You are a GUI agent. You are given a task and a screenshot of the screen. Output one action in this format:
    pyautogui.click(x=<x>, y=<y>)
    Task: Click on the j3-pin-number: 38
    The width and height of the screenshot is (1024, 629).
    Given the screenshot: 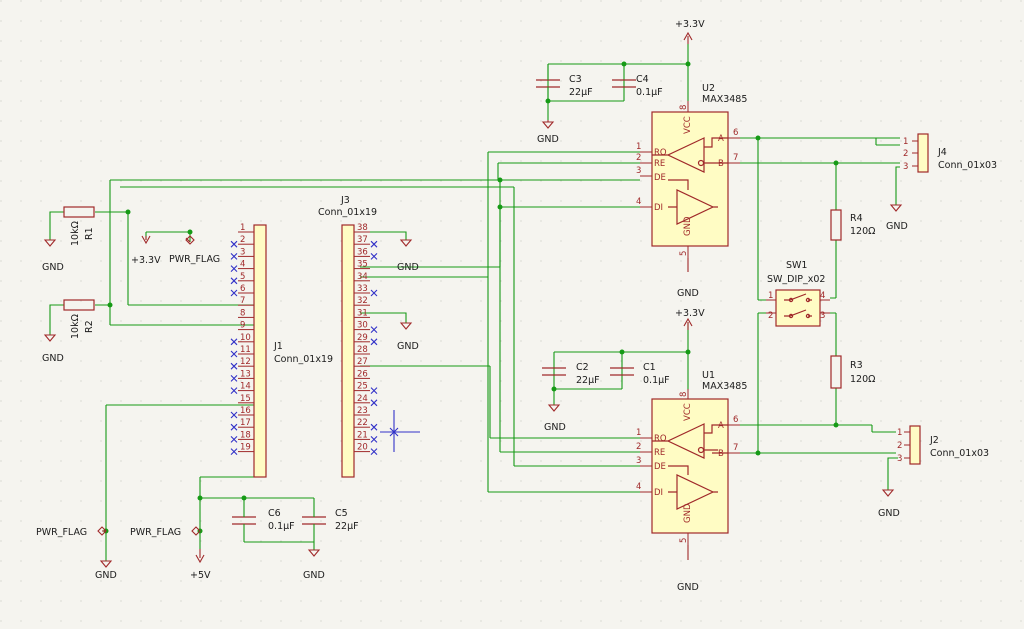 What is the action you would take?
    pyautogui.click(x=362, y=228)
    